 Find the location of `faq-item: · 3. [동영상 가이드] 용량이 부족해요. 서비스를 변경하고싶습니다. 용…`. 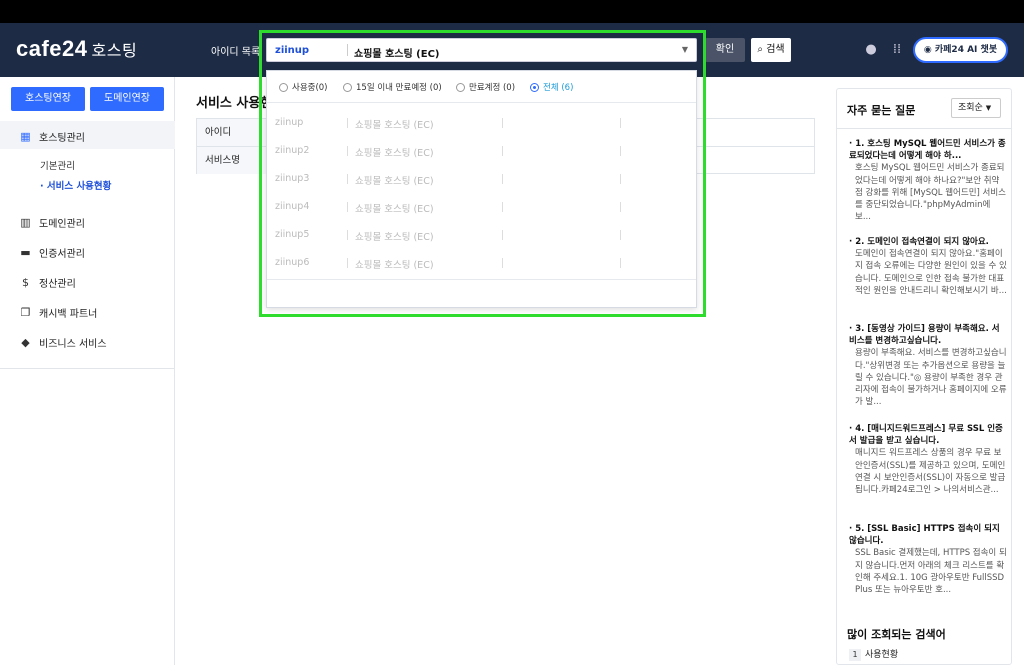

faq-item: · 3. [동영상 가이드] 용량이 부족해요. 서비스를 변경하고싶습니다. 용… is located at coordinates (928, 365).